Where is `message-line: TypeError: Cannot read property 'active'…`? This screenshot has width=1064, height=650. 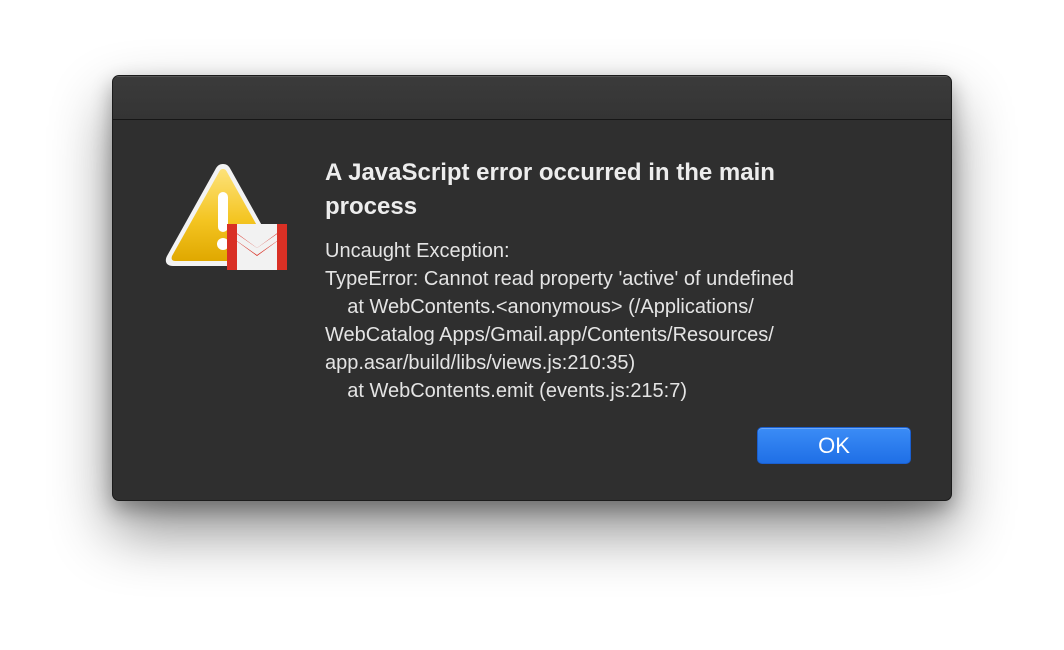 message-line: TypeError: Cannot read property 'active'… is located at coordinates (560, 279).